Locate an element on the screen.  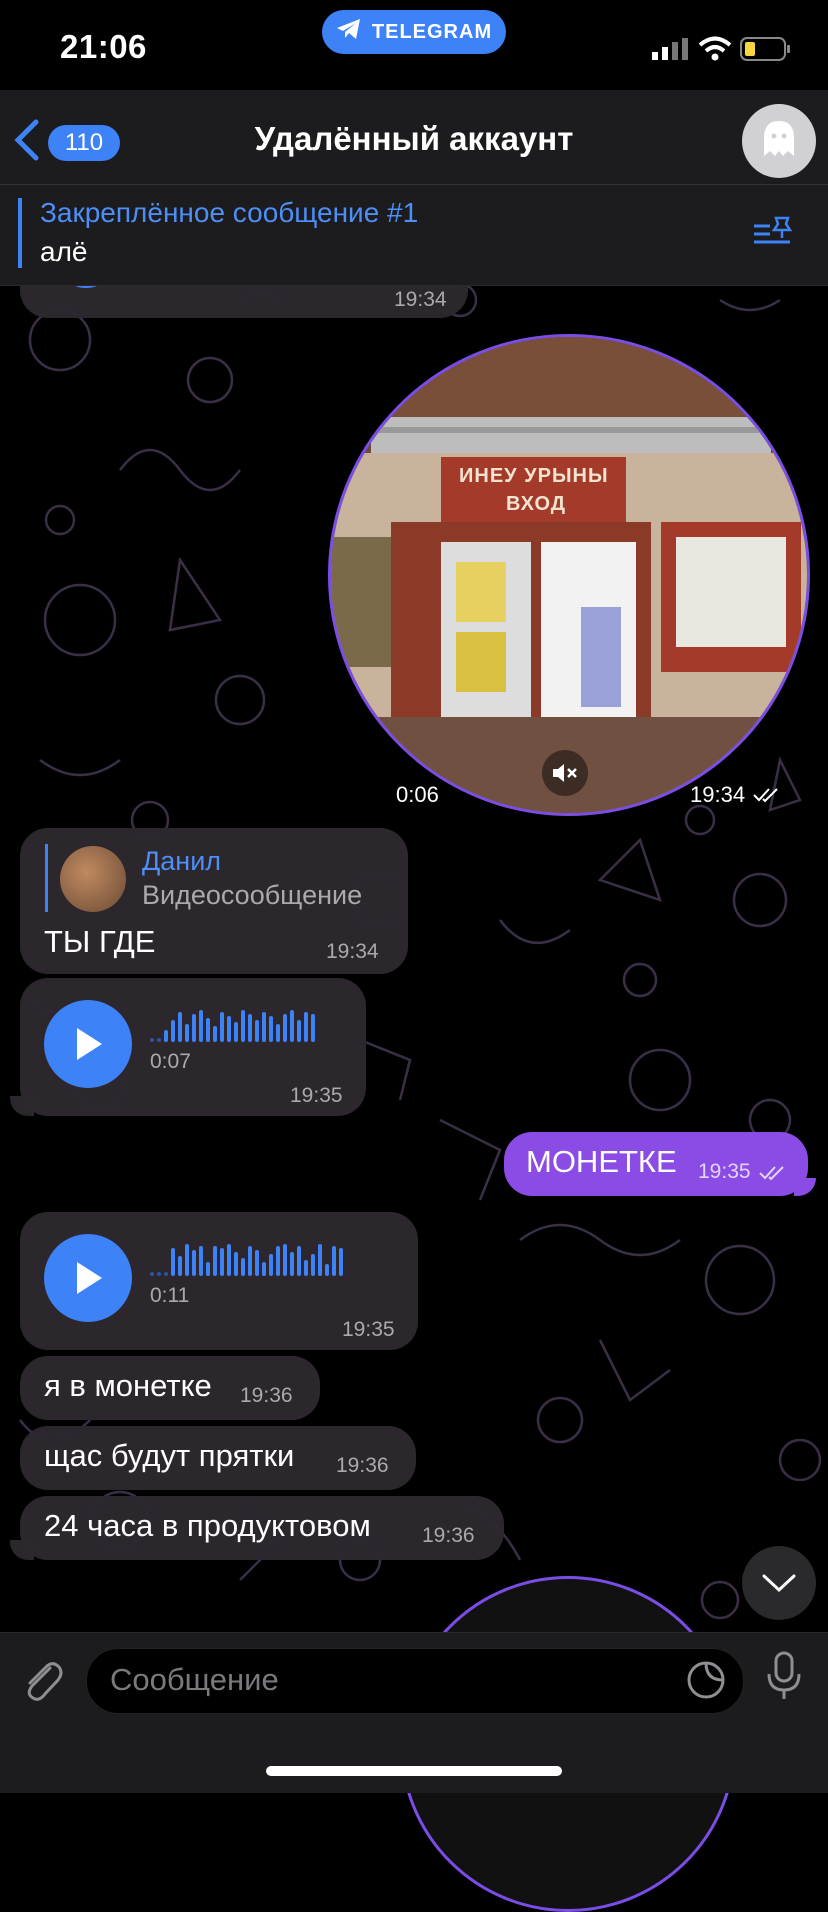
wifi-icon is located at coordinates (715, 51).